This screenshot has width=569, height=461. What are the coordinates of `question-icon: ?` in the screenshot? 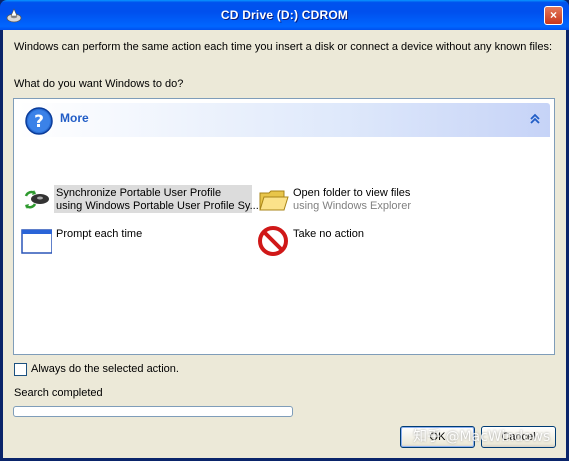 It's located at (39, 121).